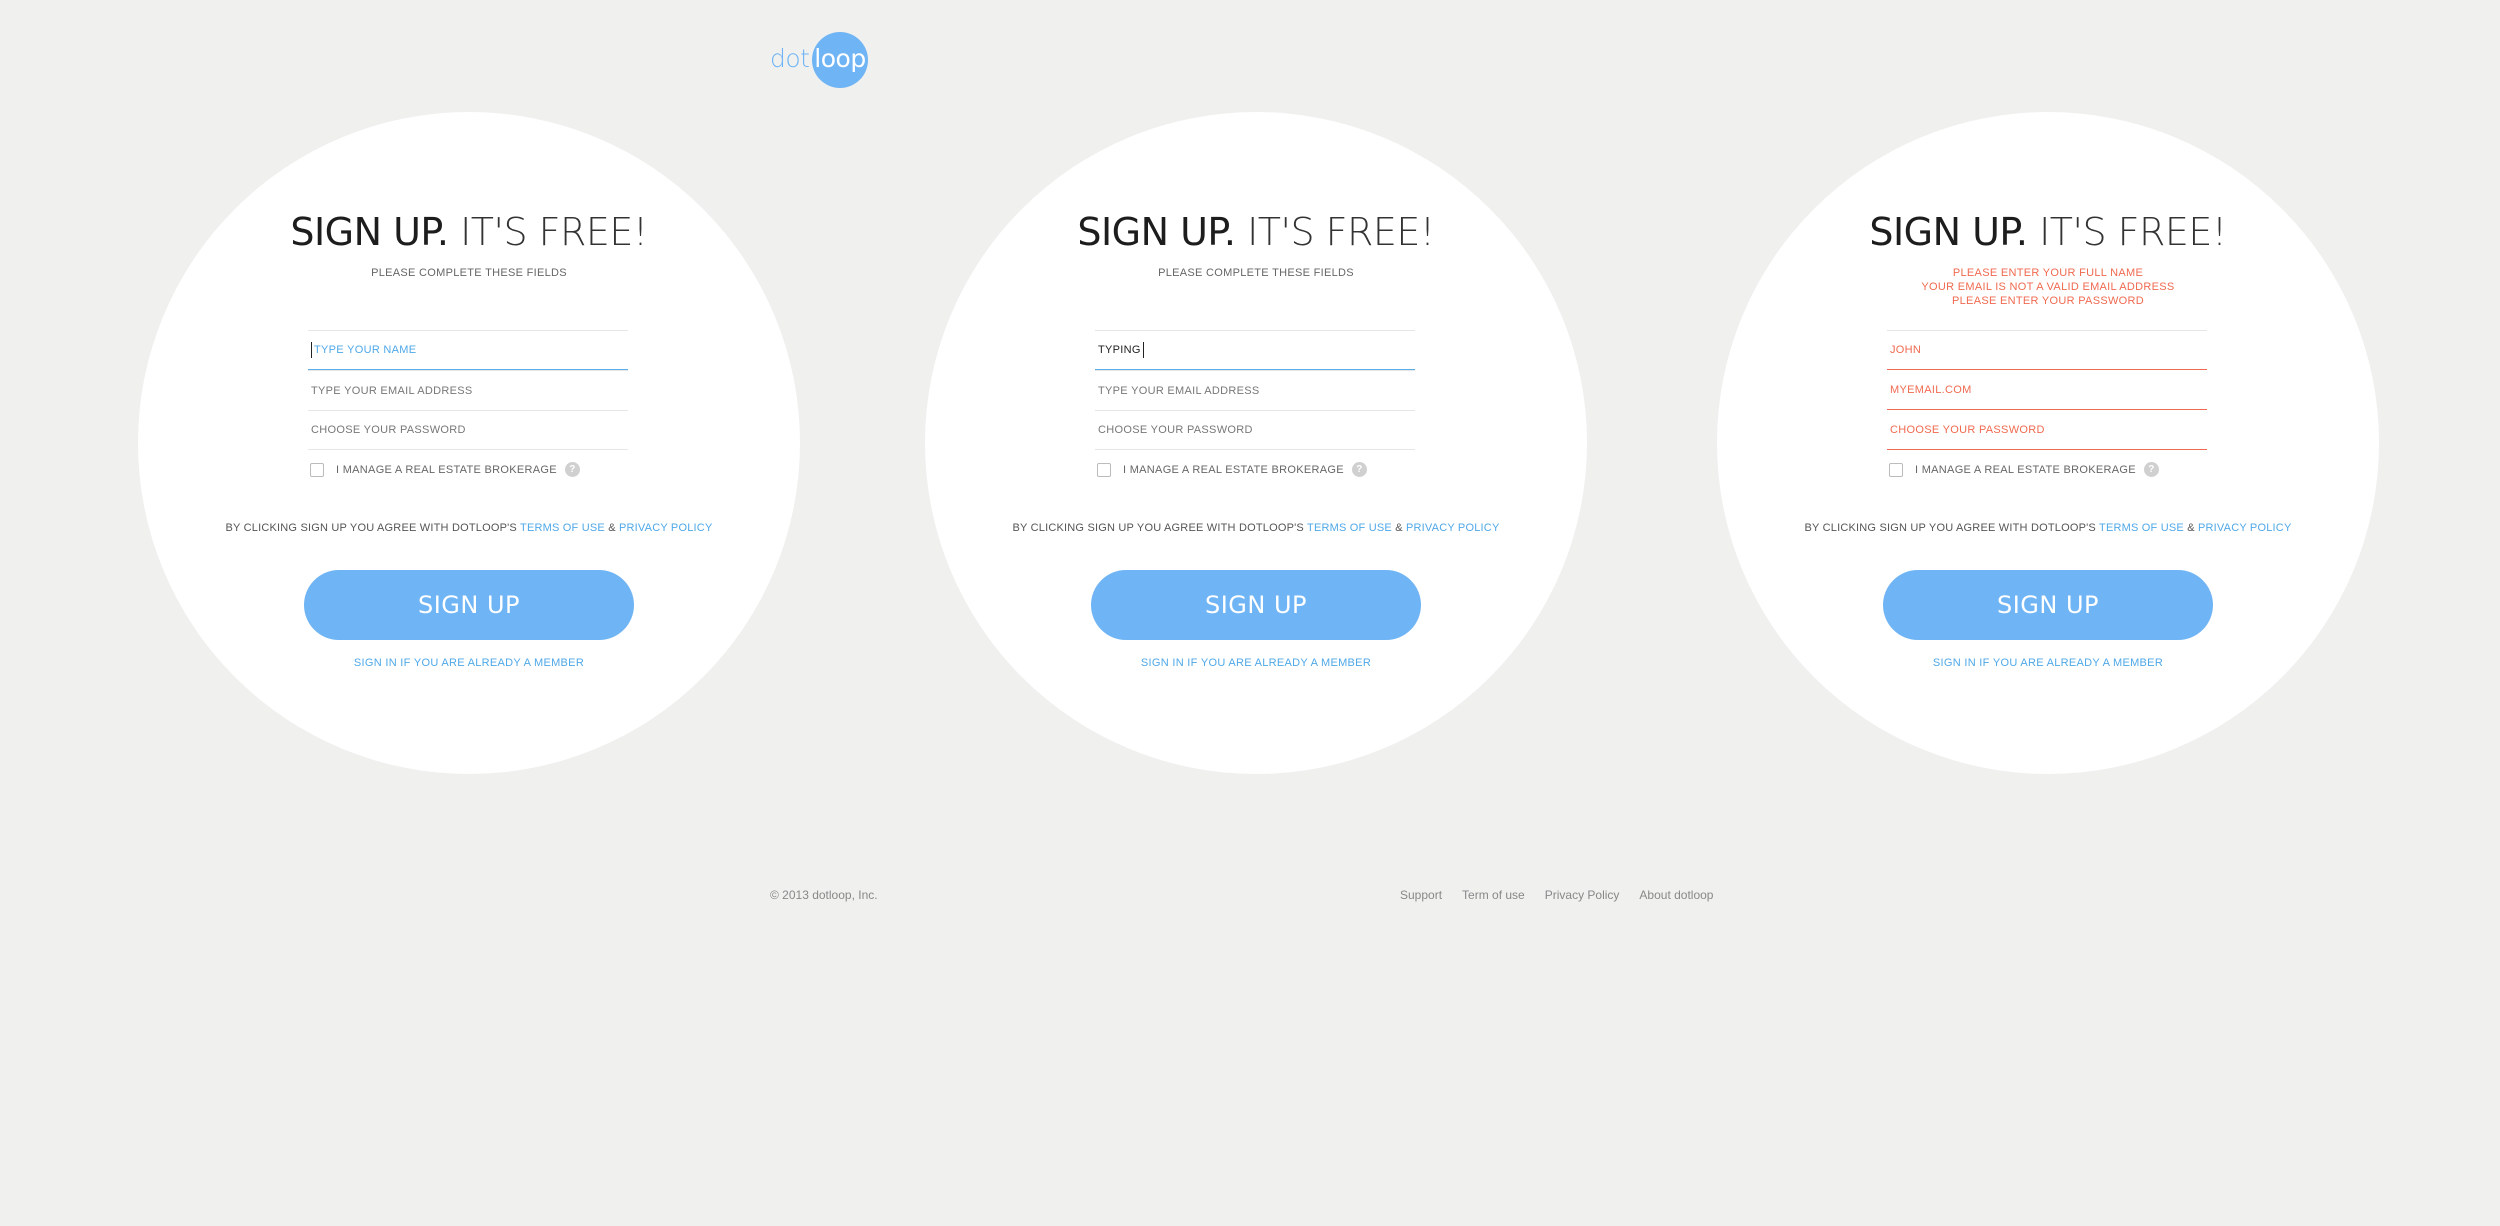 This screenshot has height=1226, width=2500. What do you see at coordinates (1255, 350) in the screenshot?
I see `name-field: TYPING` at bounding box center [1255, 350].